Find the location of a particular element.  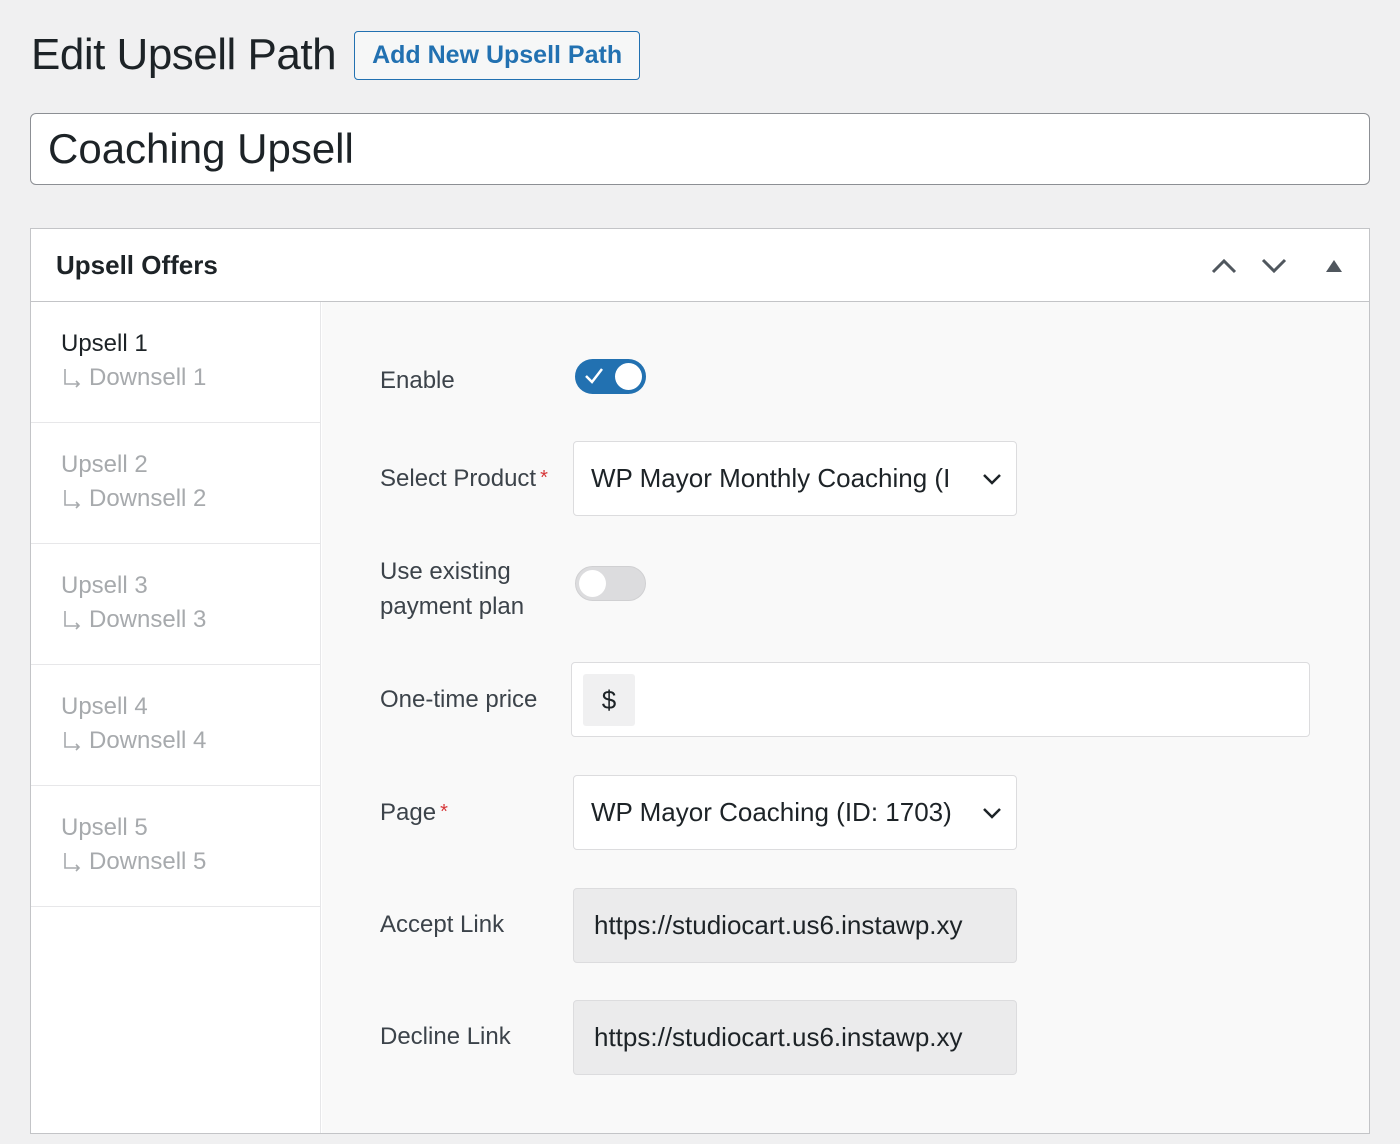

page-title: Edit Upsell Path is located at coordinates (184, 54).